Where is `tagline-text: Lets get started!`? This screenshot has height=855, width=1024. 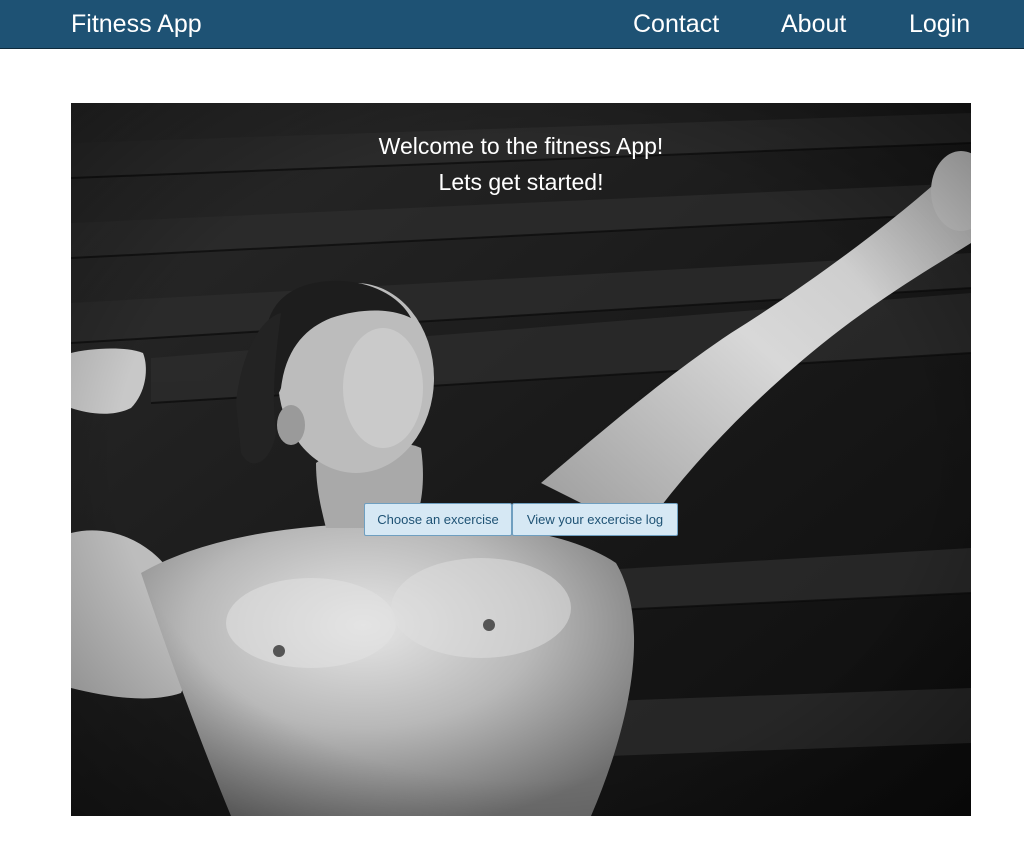 tagline-text: Lets get started! is located at coordinates (521, 182).